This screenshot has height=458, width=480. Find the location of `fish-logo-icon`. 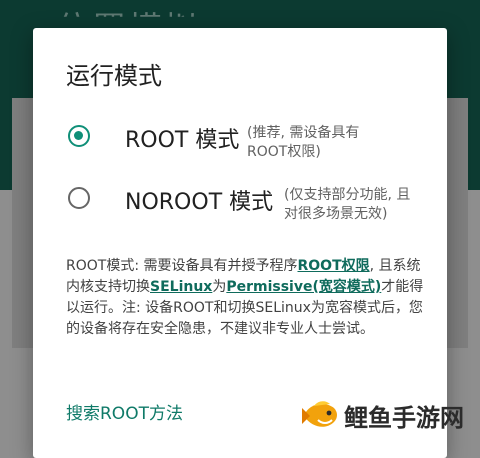

fish-logo-icon is located at coordinates (319, 414).